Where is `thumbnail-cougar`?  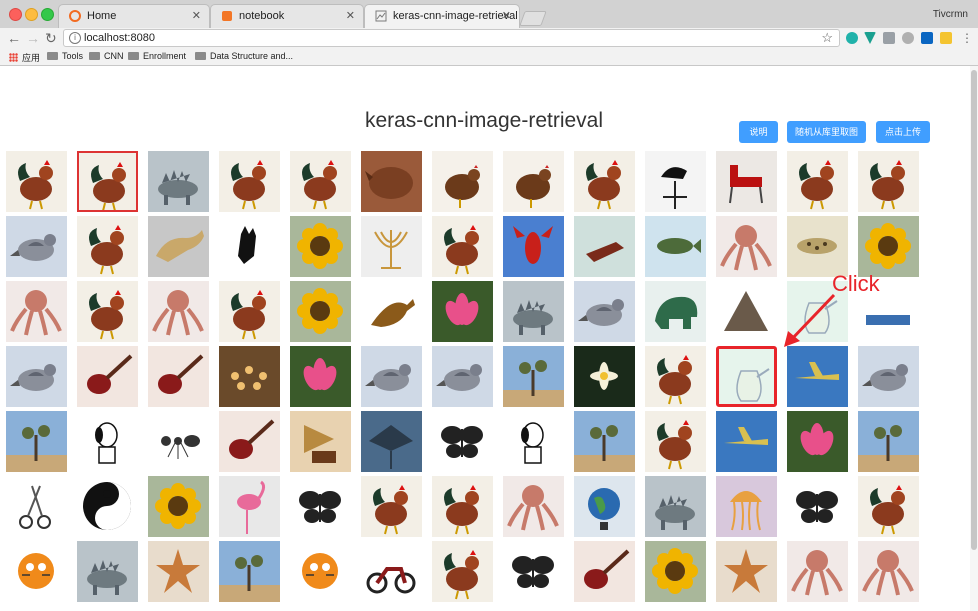
thumbnail-cougar is located at coordinates (178, 246).